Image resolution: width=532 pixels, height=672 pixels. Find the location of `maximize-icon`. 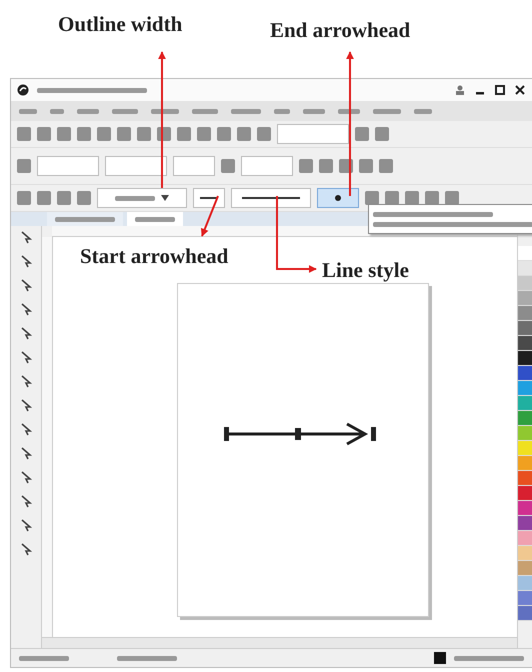

maximize-icon is located at coordinates (500, 90).